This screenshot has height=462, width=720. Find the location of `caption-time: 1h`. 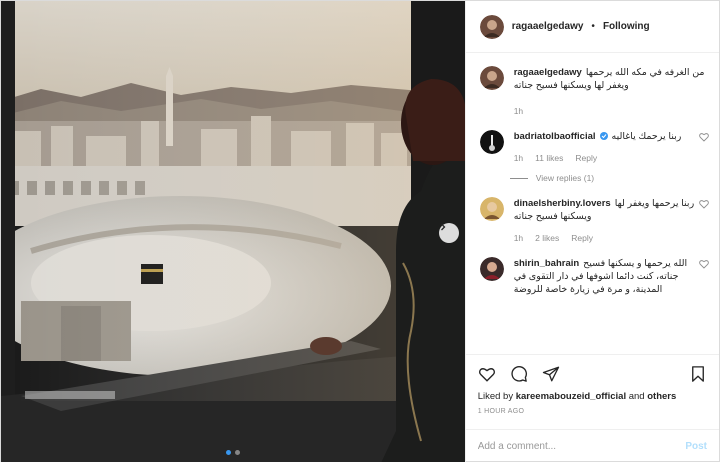

caption-time: 1h is located at coordinates (518, 111).